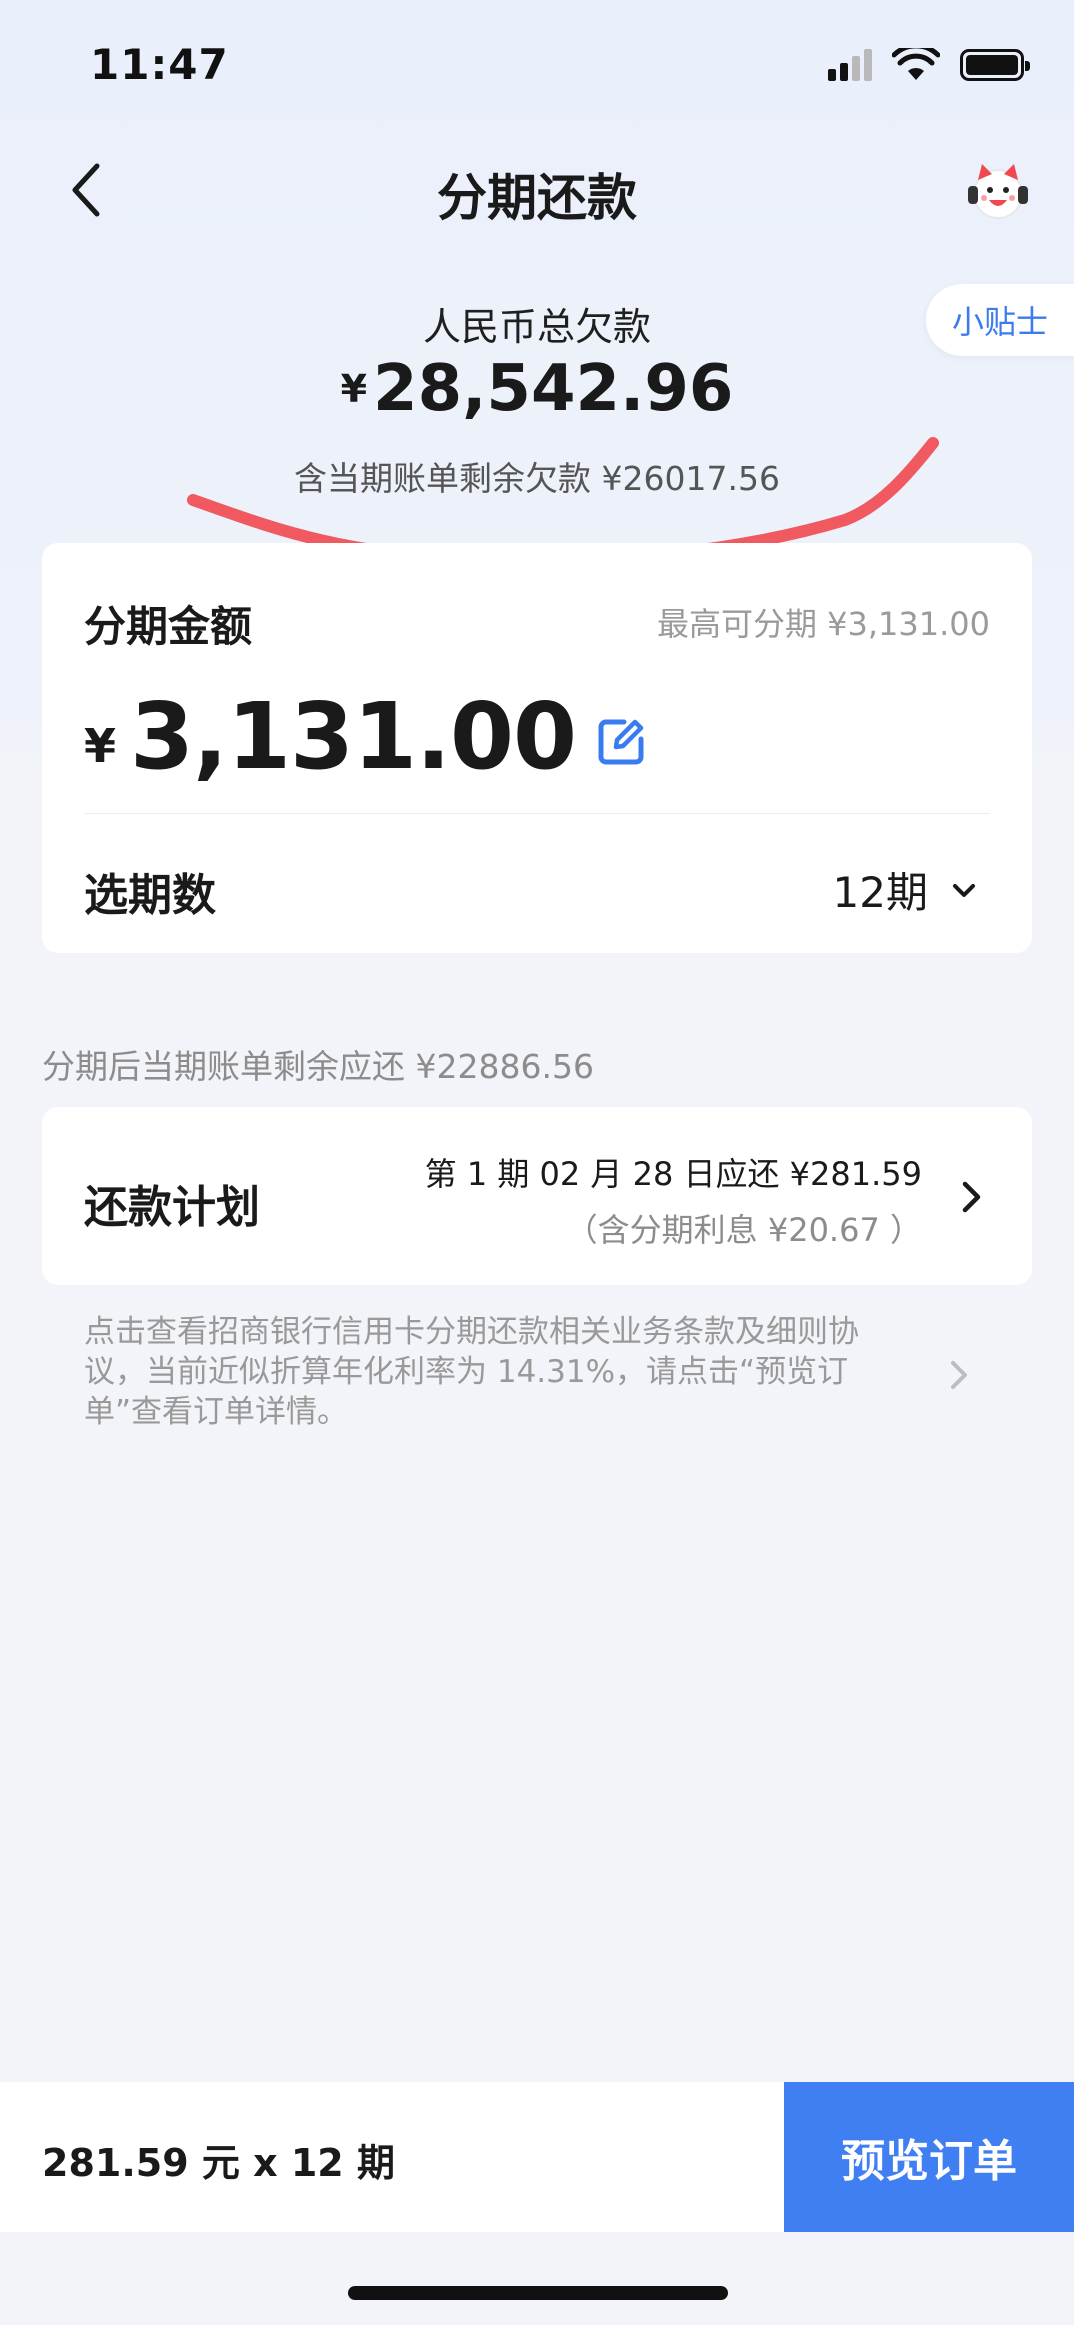  Describe the element at coordinates (537, 198) in the screenshot. I see `page-title: 分期还款` at that location.